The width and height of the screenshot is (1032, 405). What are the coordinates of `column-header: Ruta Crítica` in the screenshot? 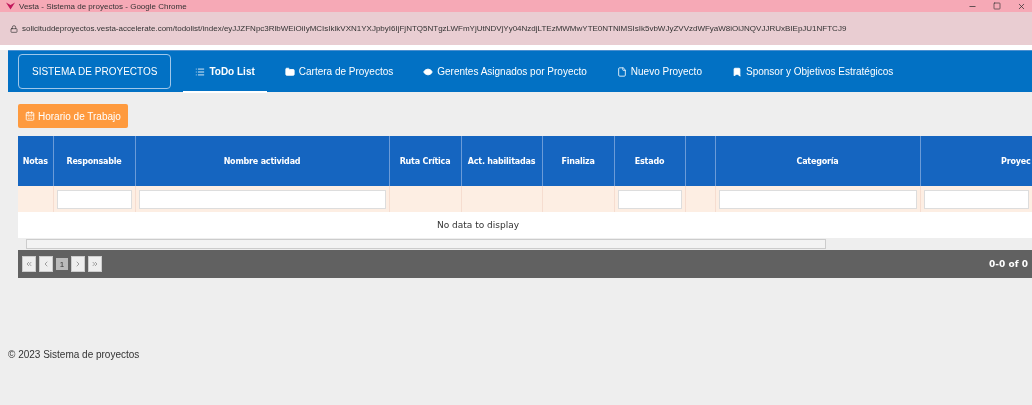 It's located at (425, 161).